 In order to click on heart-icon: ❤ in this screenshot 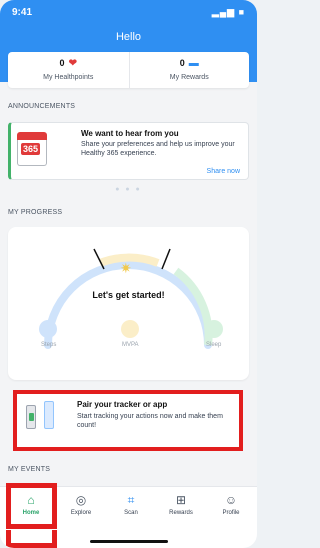, I will do `click(72, 63)`.